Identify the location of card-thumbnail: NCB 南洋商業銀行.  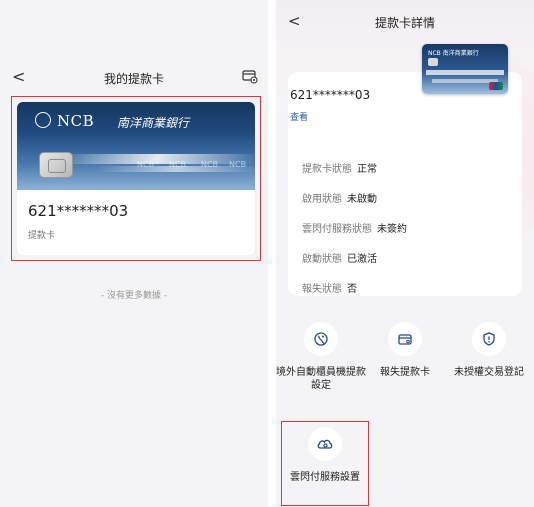
(465, 69).